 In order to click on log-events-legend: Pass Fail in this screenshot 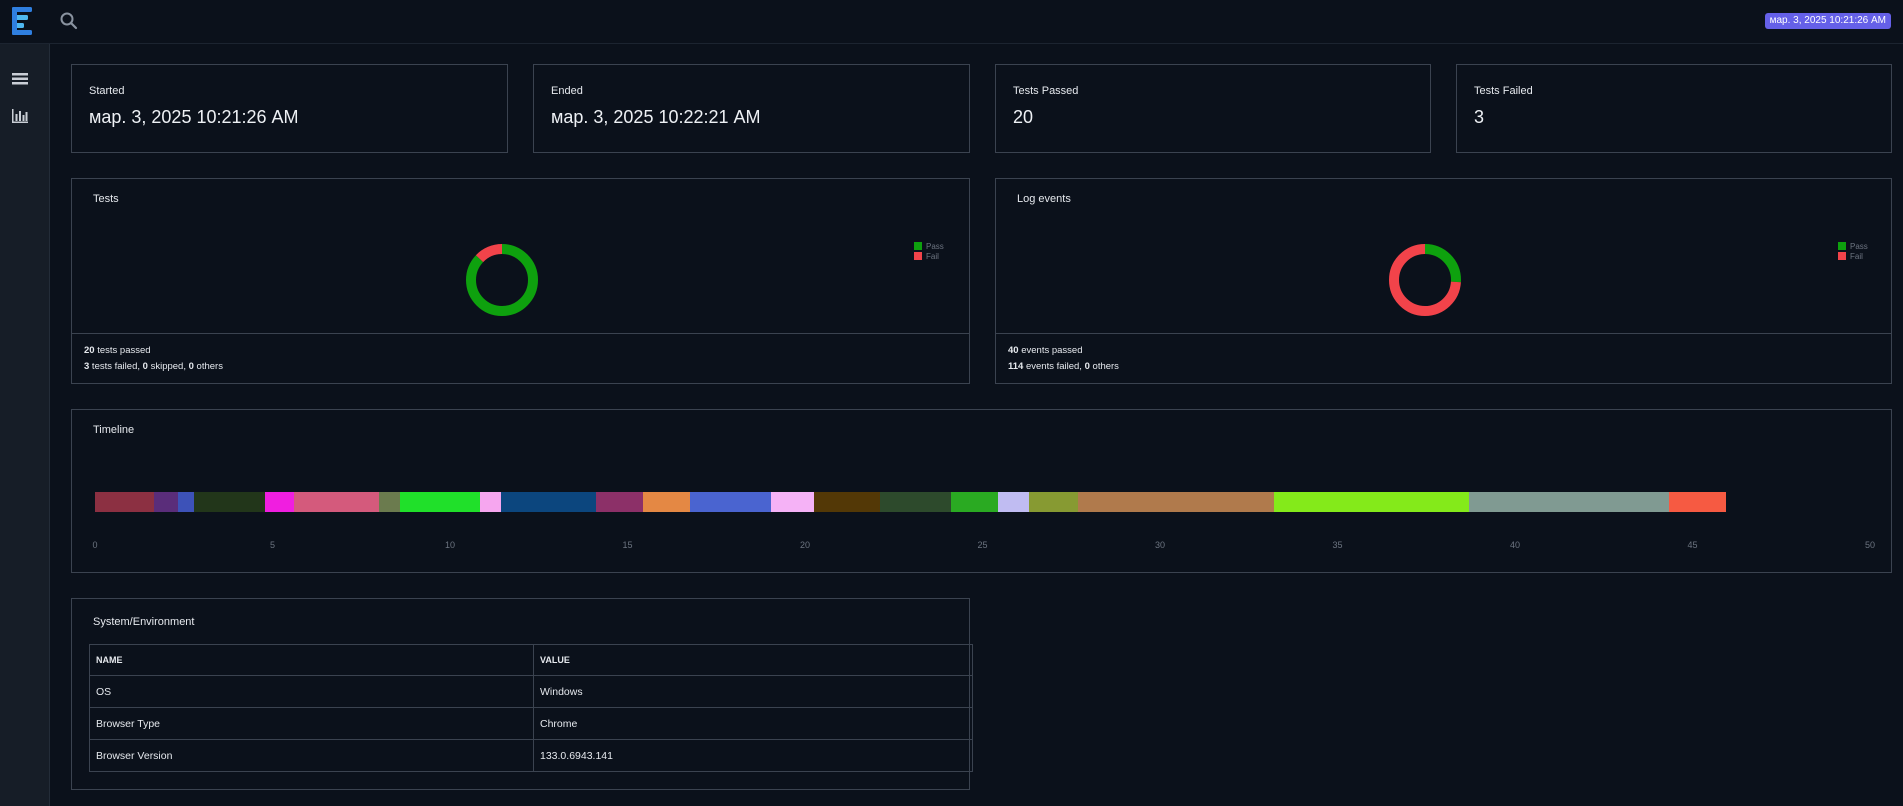, I will do `click(1853, 251)`.